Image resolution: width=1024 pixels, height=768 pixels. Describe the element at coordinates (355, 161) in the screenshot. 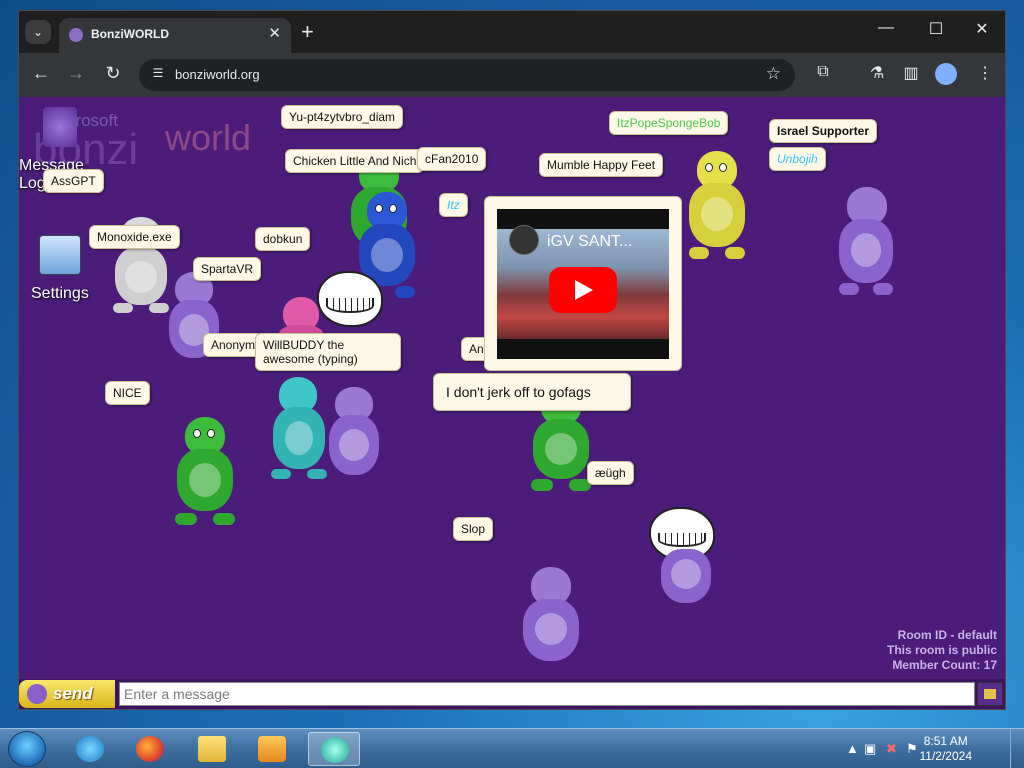

I see `bubble-chicken: Chicken Little And Nich` at that location.